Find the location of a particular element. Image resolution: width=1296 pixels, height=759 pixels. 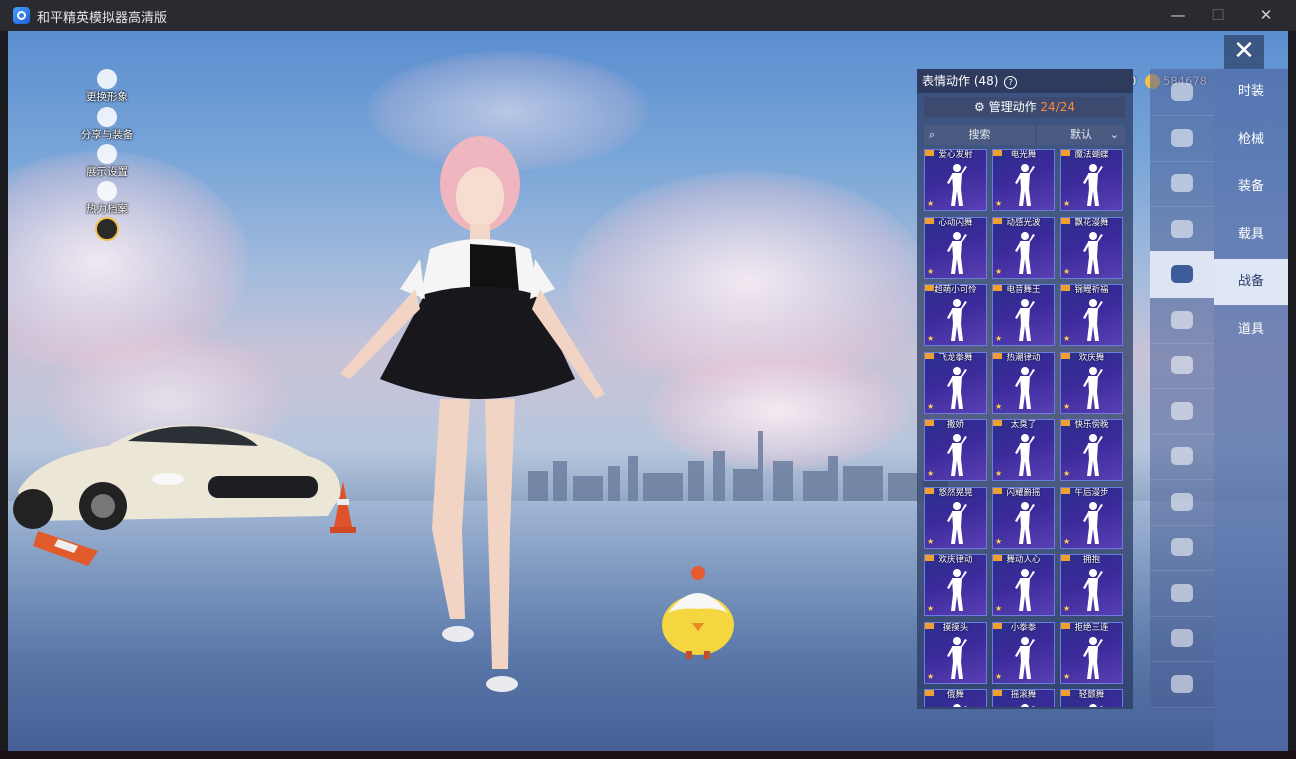

player-character is located at coordinates (472, 414).